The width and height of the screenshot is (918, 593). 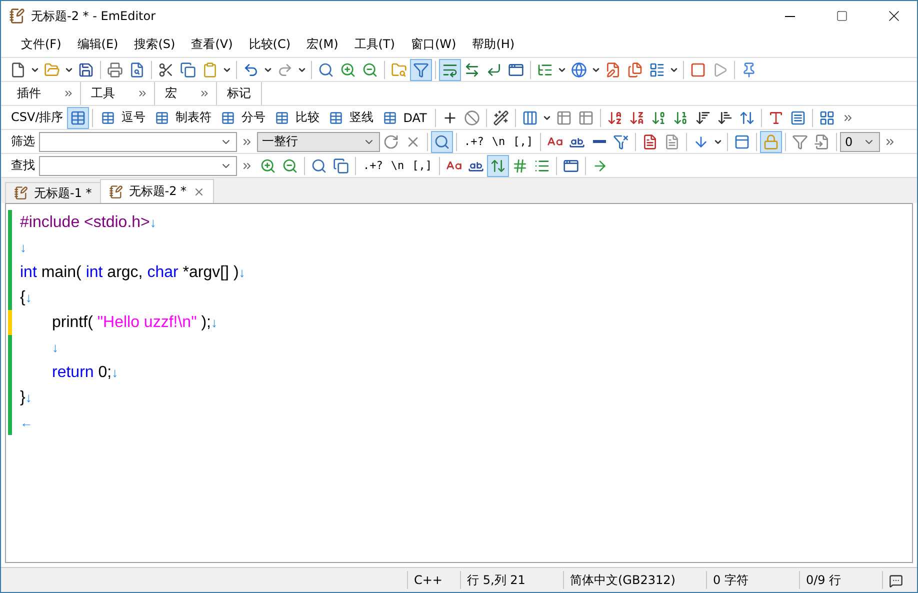 I want to click on menu-item: 比较(C), so click(x=269, y=44).